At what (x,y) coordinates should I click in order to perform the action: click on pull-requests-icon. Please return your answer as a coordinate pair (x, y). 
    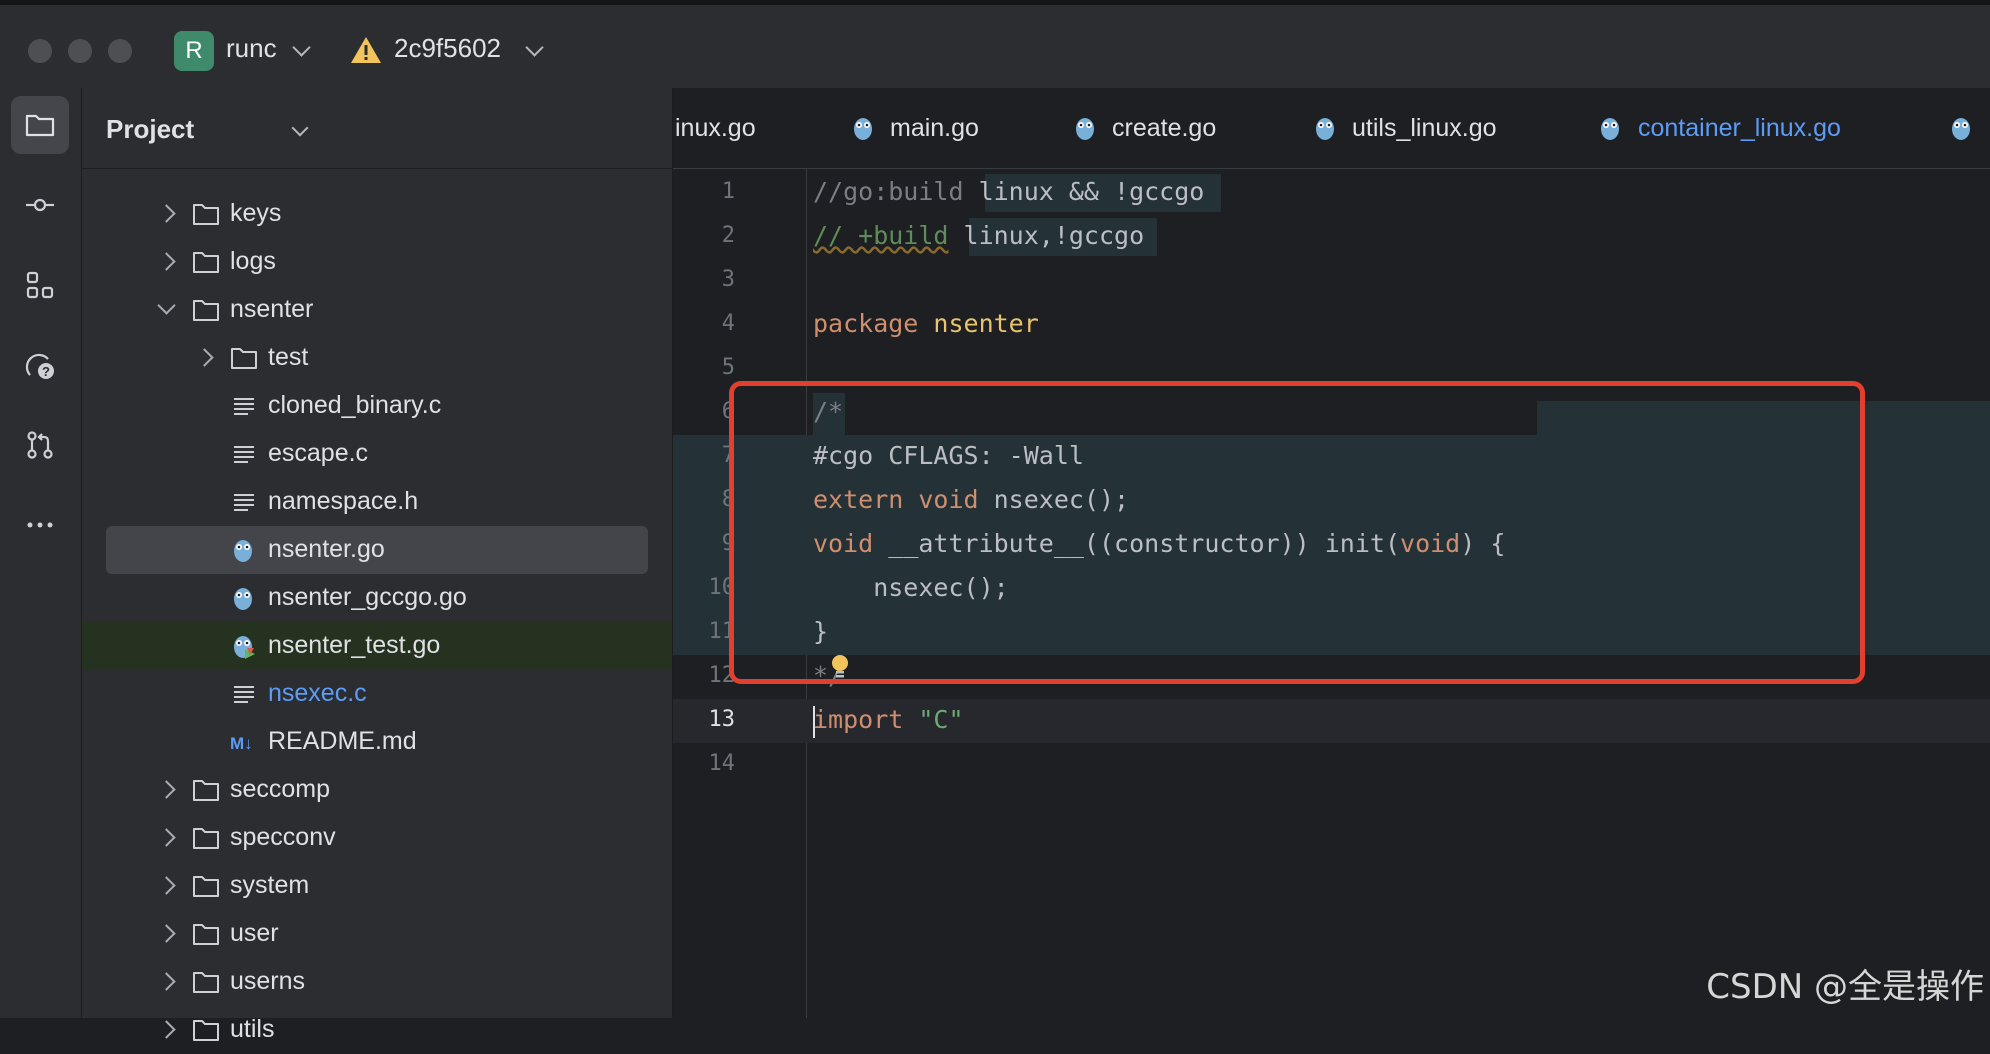
    Looking at the image, I should click on (40, 445).